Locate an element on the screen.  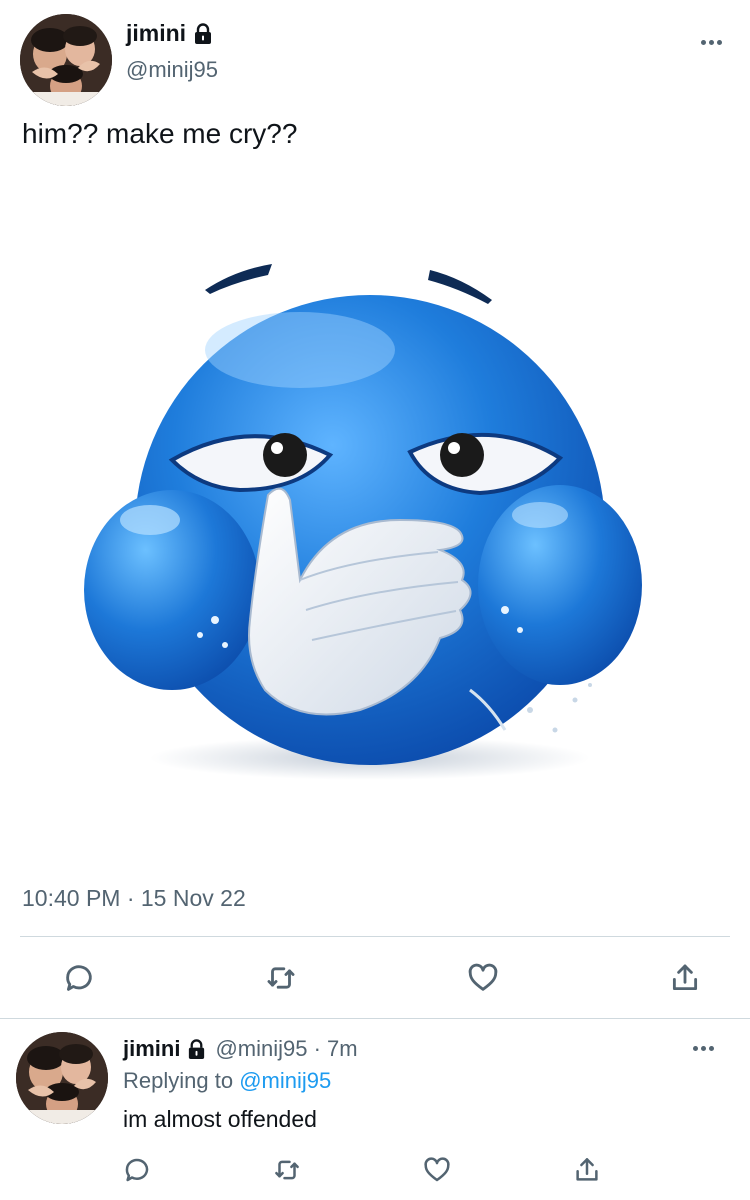
replying-to-label: Replying to is located at coordinates (181, 1080).